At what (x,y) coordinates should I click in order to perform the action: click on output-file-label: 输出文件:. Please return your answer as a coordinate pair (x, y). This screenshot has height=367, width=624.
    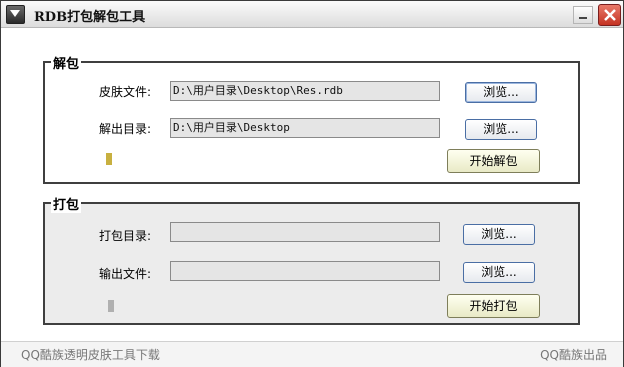
    Looking at the image, I should click on (125, 274).